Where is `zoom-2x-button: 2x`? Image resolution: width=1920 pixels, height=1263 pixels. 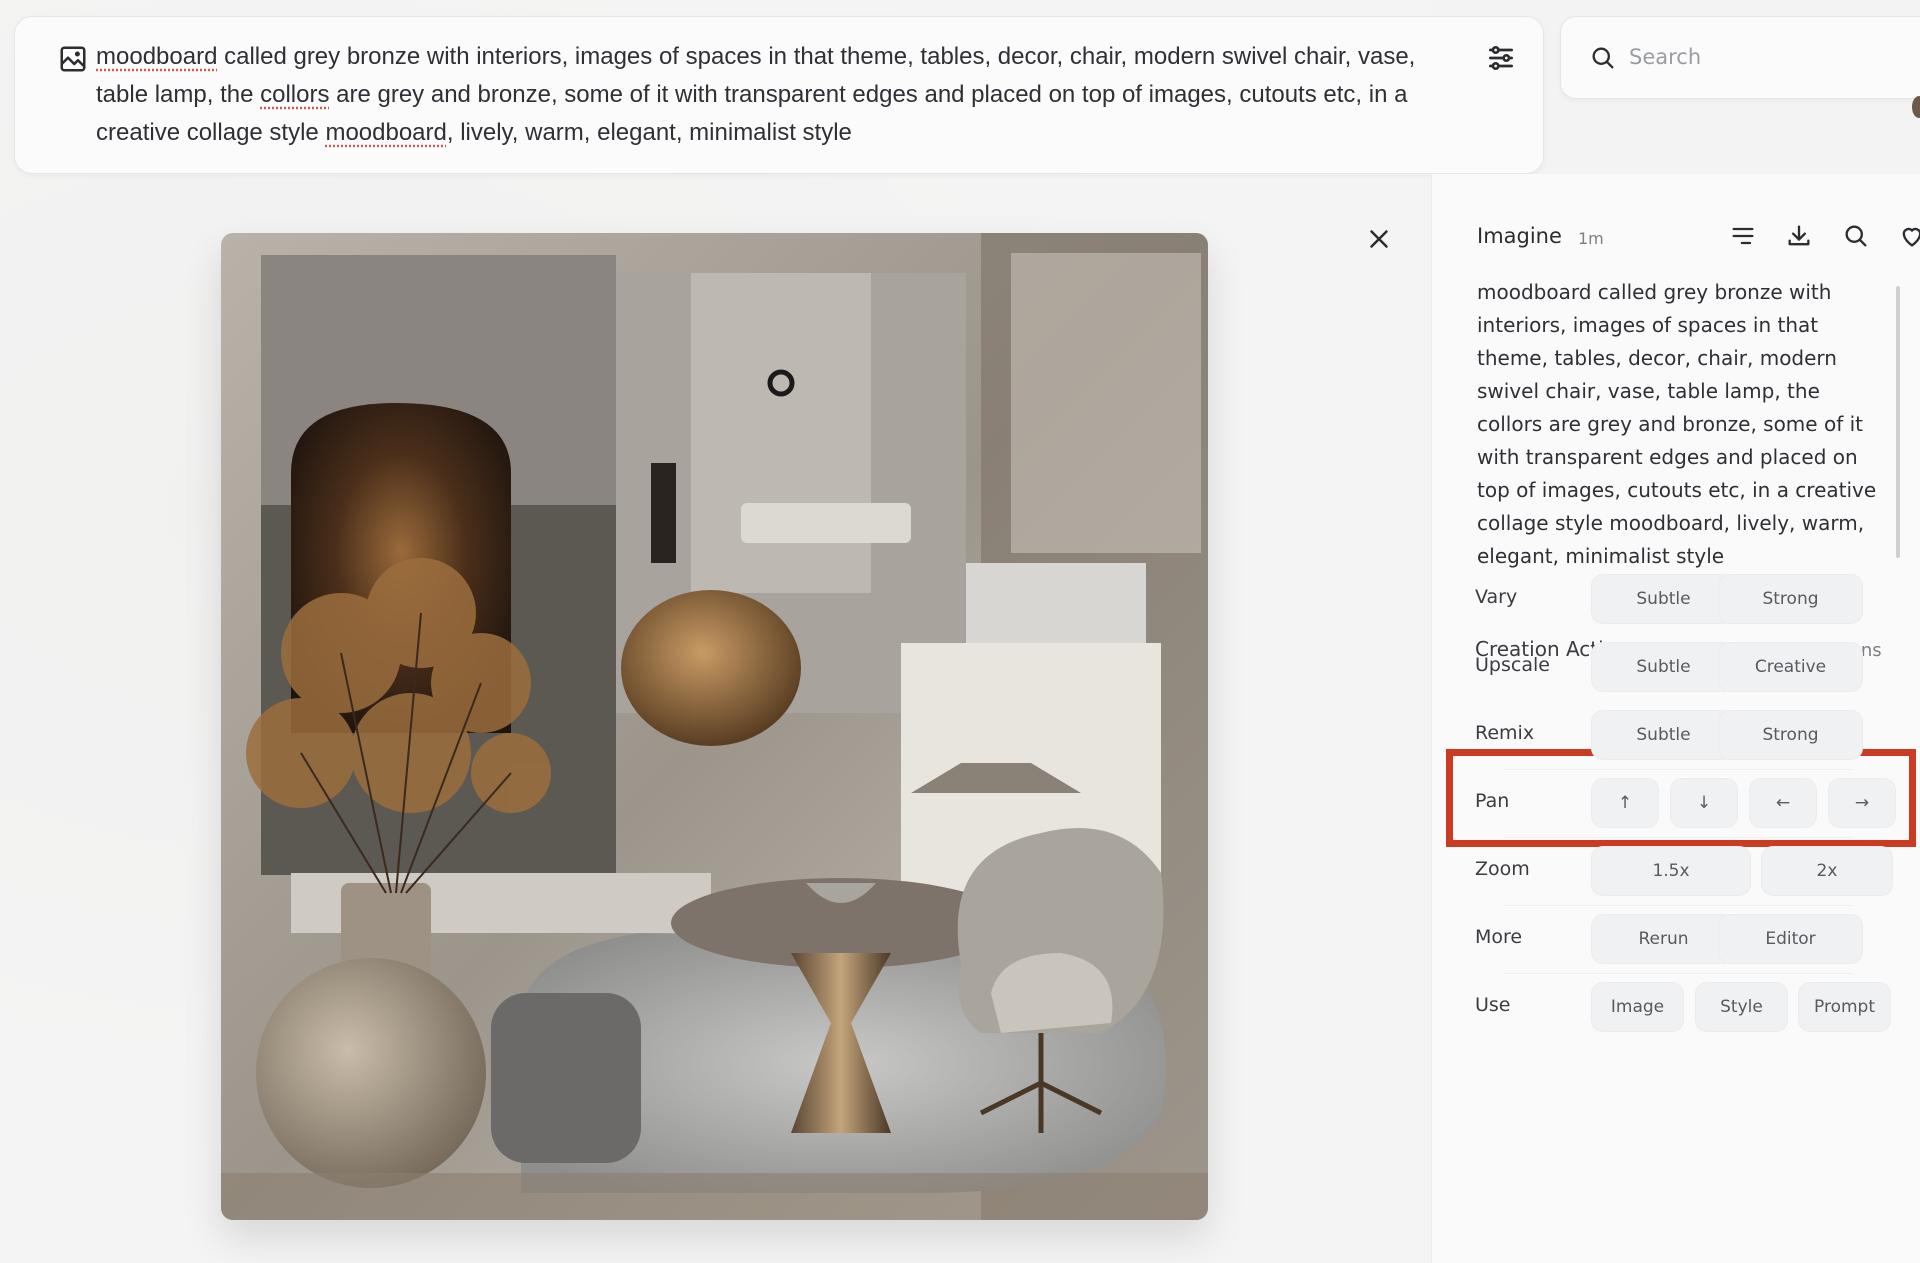 zoom-2x-button: 2x is located at coordinates (1827, 871).